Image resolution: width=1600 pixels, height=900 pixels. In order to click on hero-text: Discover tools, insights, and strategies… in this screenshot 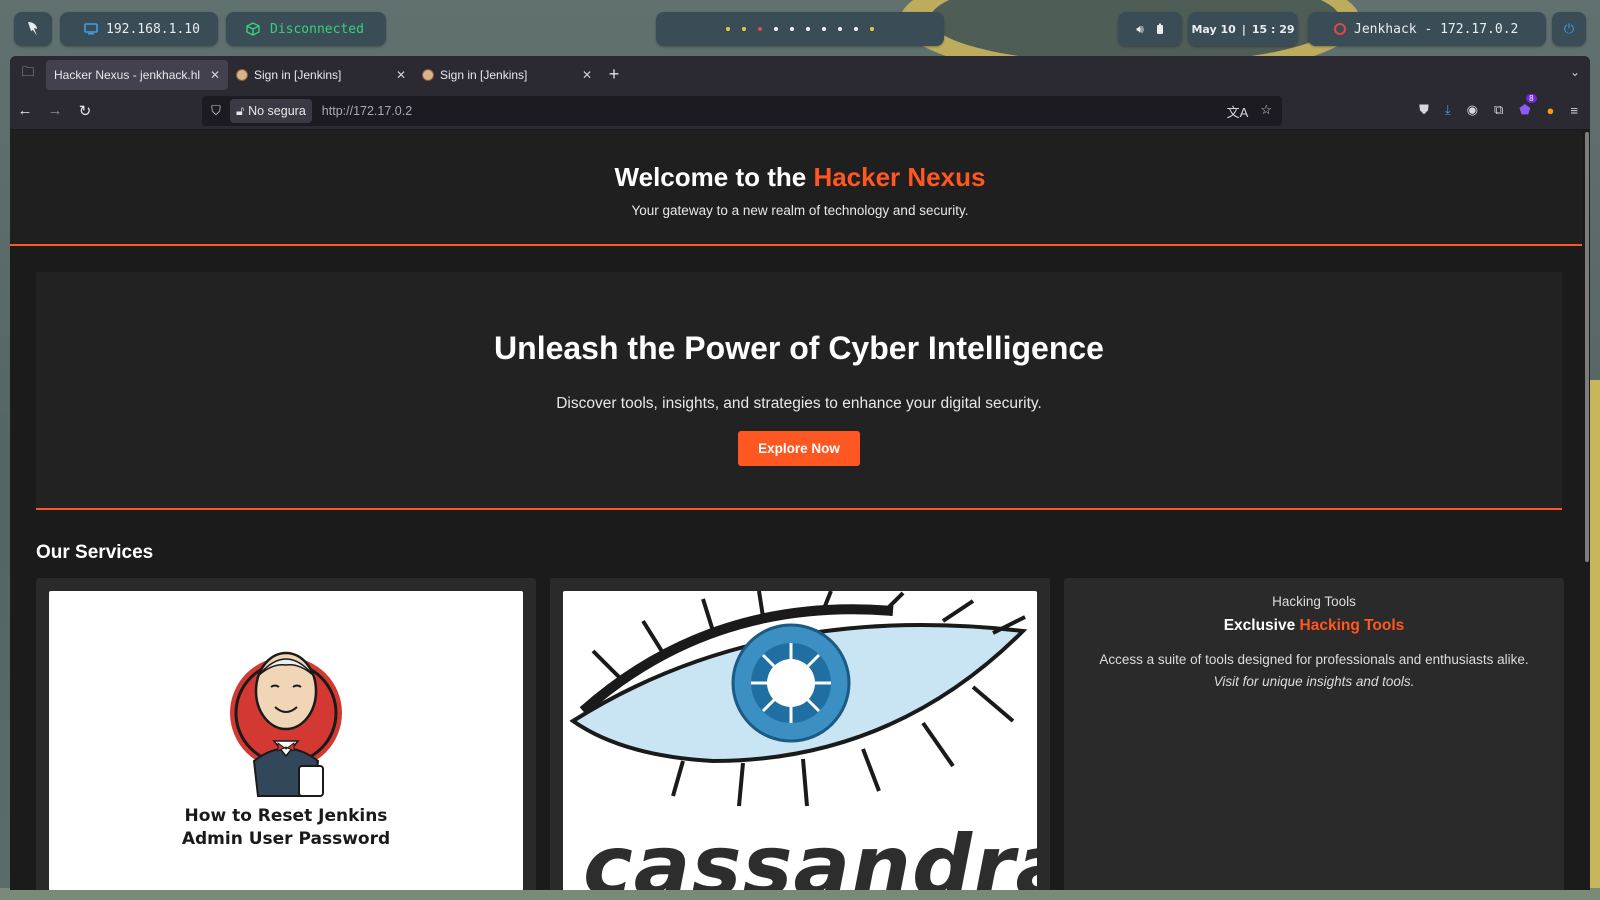, I will do `click(799, 403)`.